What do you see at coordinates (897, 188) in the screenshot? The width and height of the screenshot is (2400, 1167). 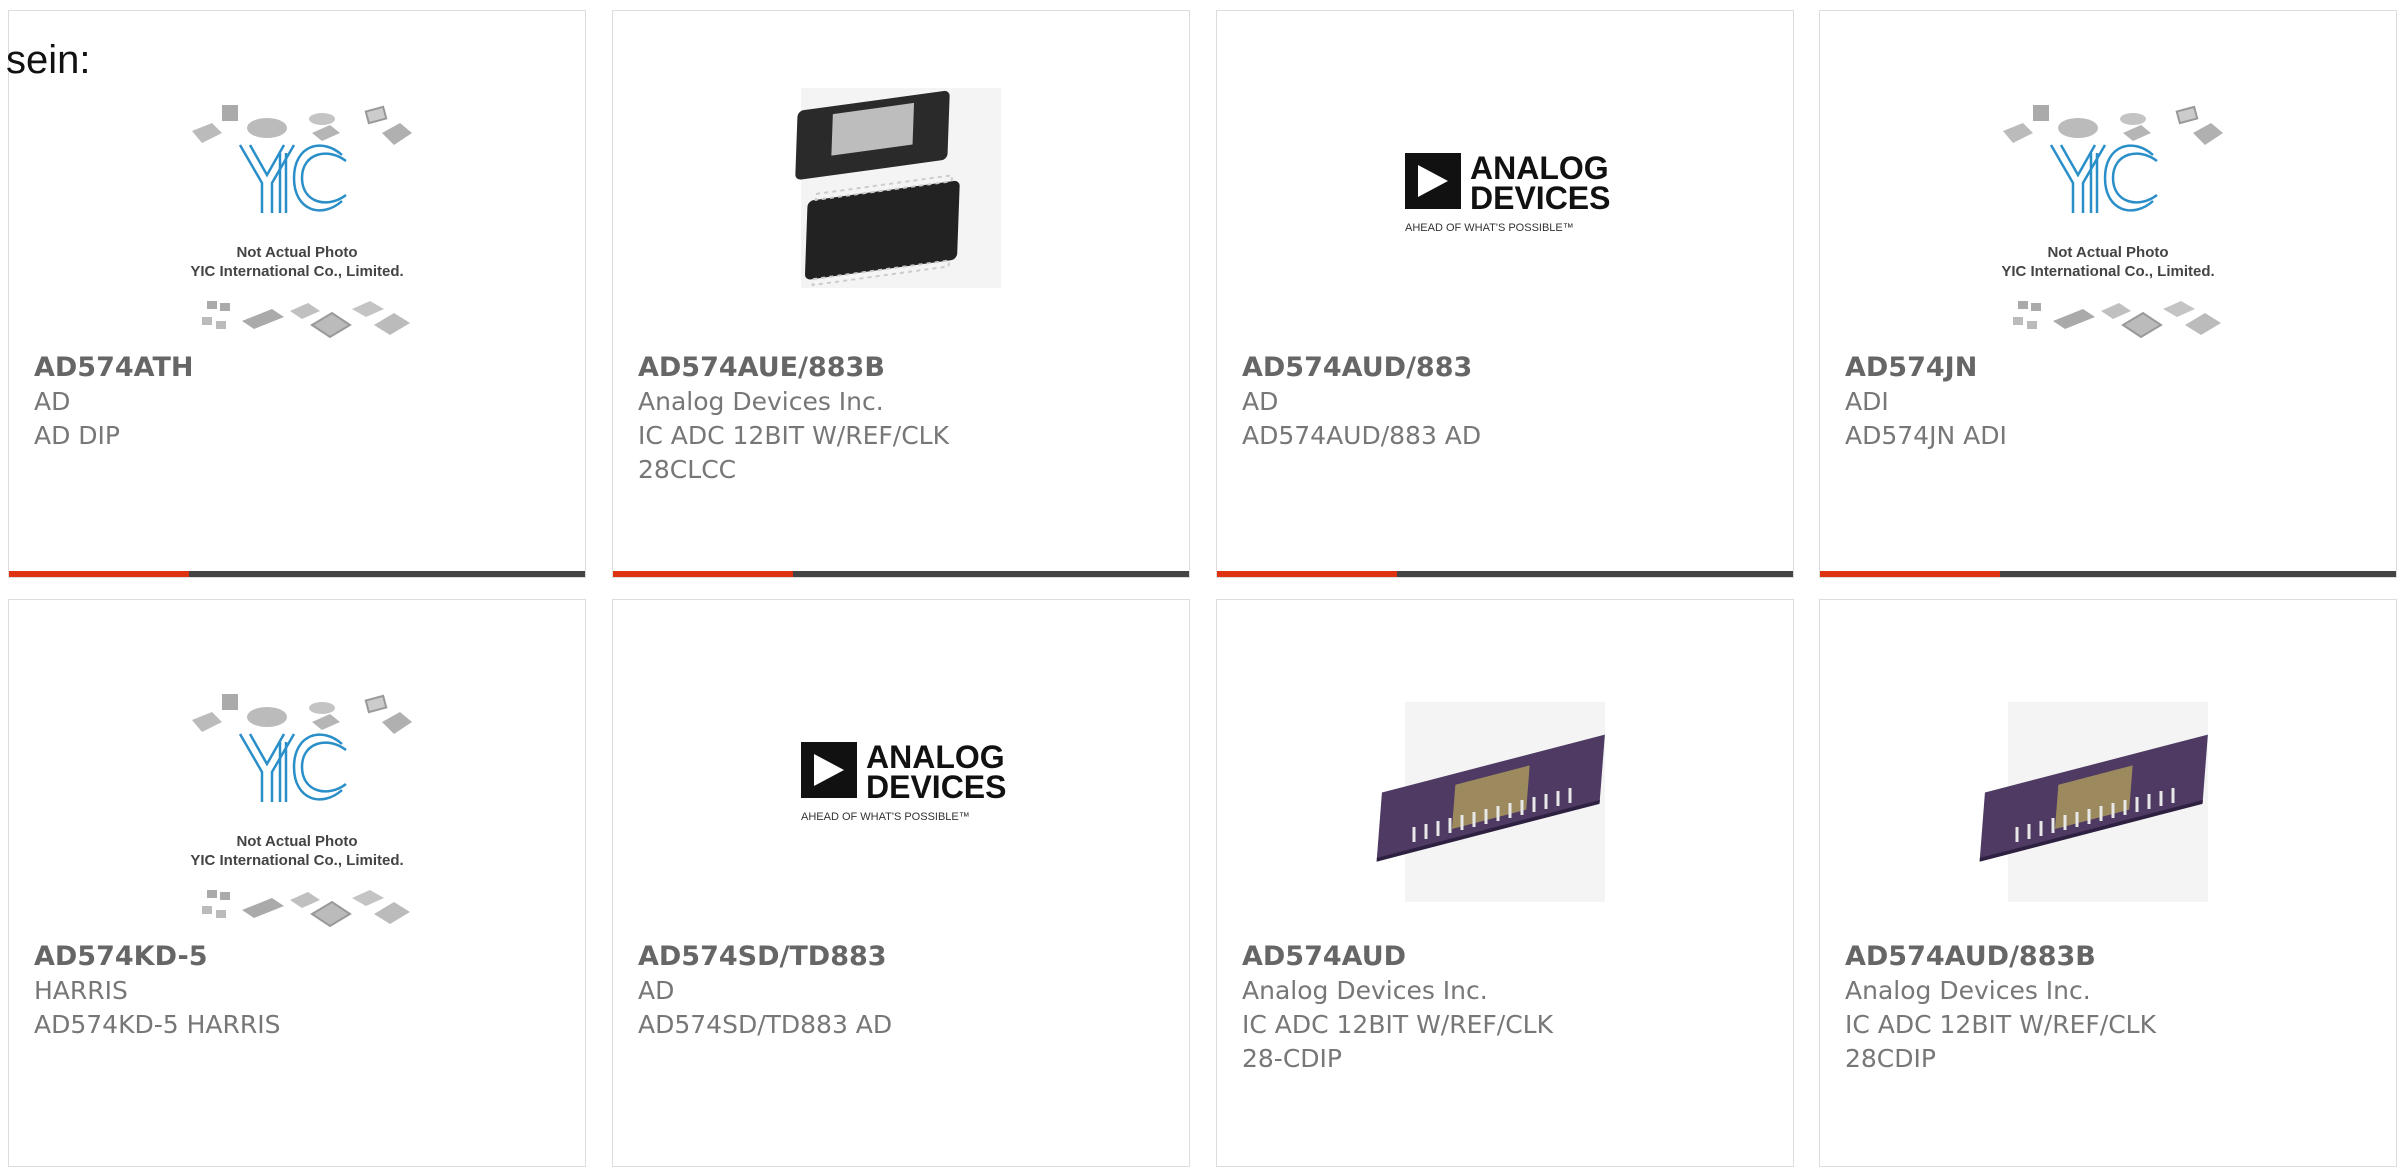 I see `plcc-chip-image` at bounding box center [897, 188].